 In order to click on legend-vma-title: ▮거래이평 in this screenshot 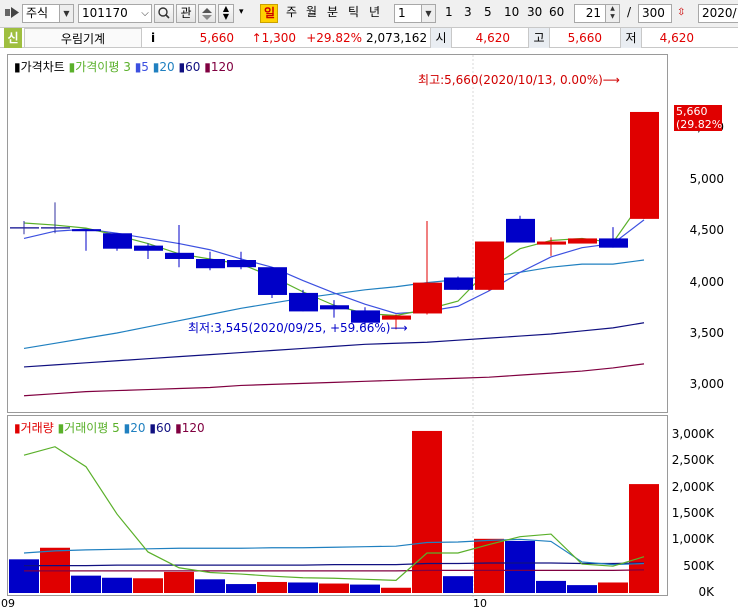, I will do `click(83, 428)`.